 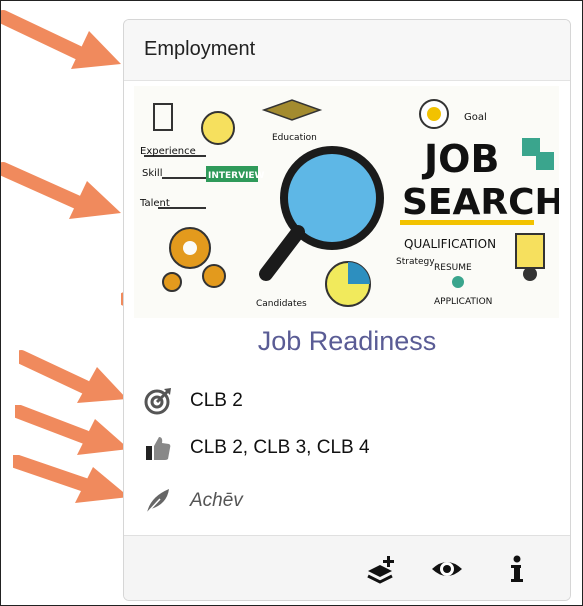 What do you see at coordinates (415, 262) in the screenshot?
I see `svg-text: Strategy` at bounding box center [415, 262].